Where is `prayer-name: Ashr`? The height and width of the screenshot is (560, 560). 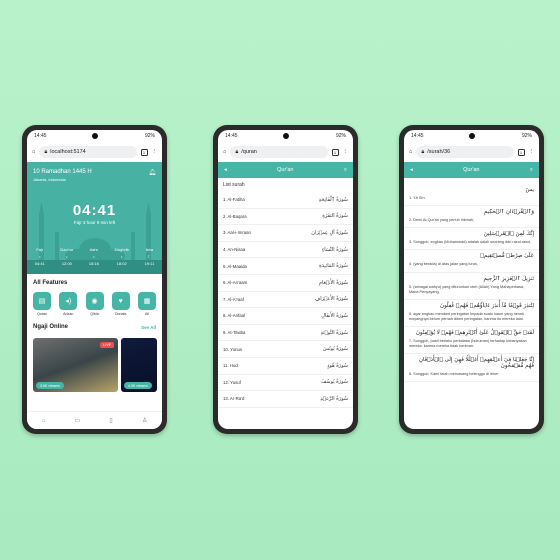
prayer-name: Ashr is located at coordinates (93, 249).